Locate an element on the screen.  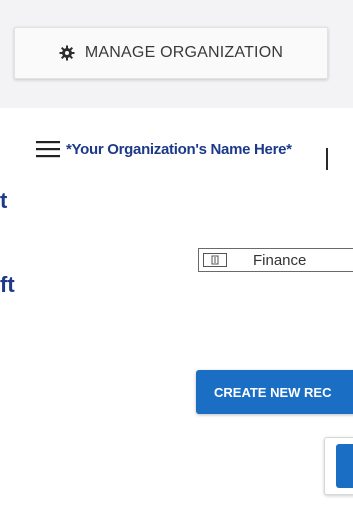
action-button-fill is located at coordinates (344, 466).